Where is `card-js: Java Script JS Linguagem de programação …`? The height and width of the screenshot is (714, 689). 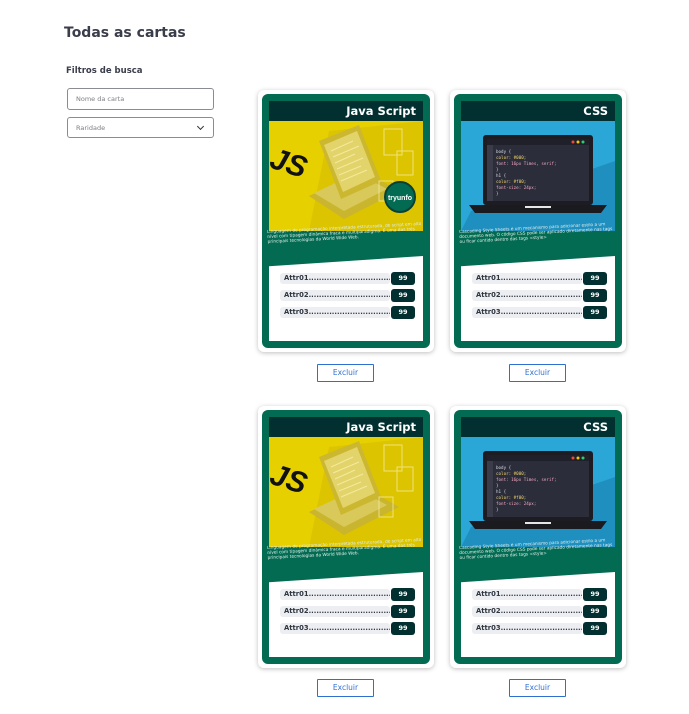
card-js: Java Script JS Linguagem de programação … is located at coordinates (346, 537).